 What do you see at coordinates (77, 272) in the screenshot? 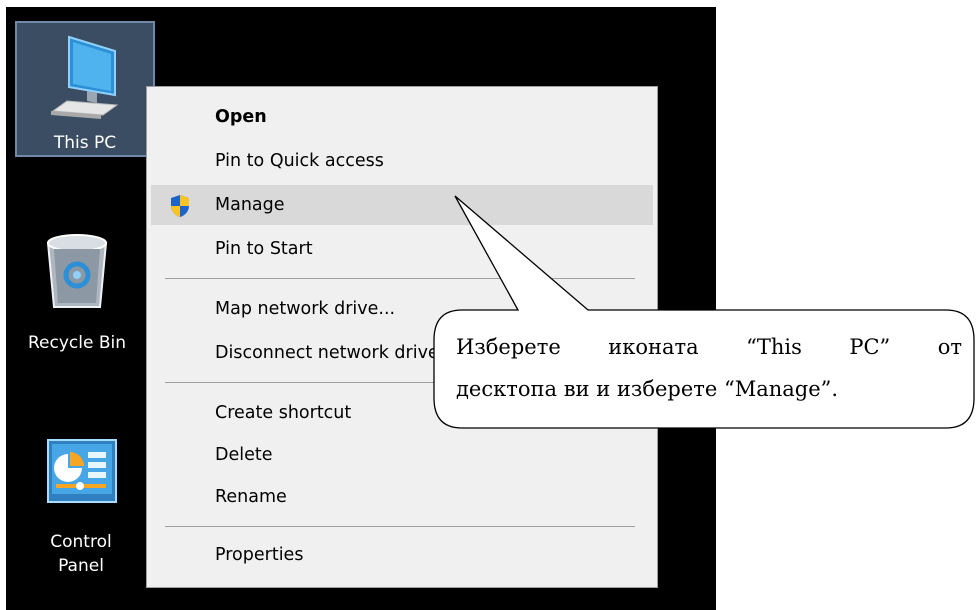
I see `recycle-bin-icon` at bounding box center [77, 272].